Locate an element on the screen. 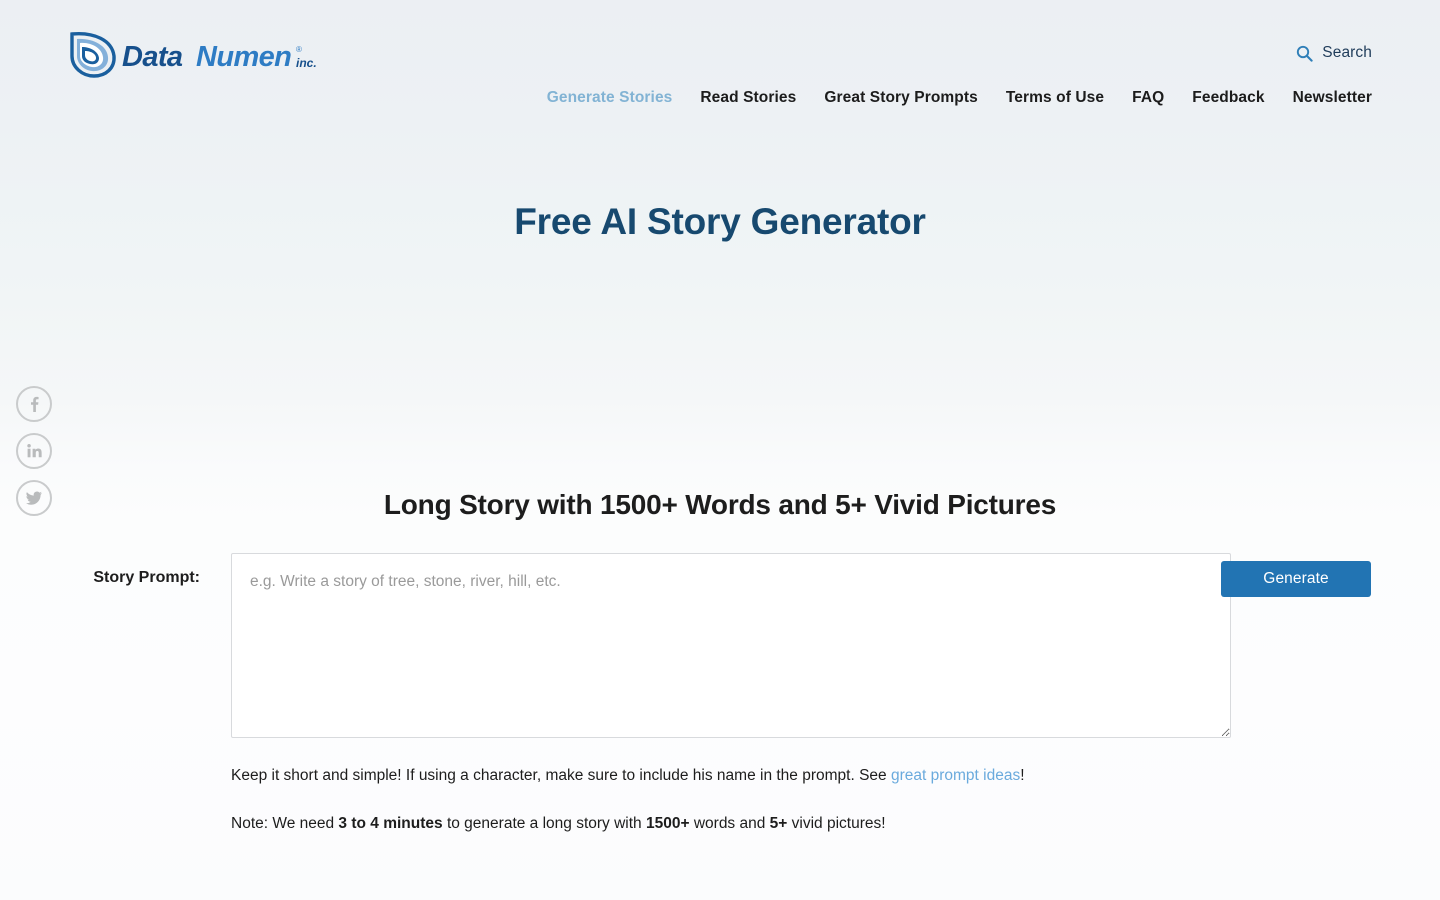  story-prompt-input is located at coordinates (731, 646).